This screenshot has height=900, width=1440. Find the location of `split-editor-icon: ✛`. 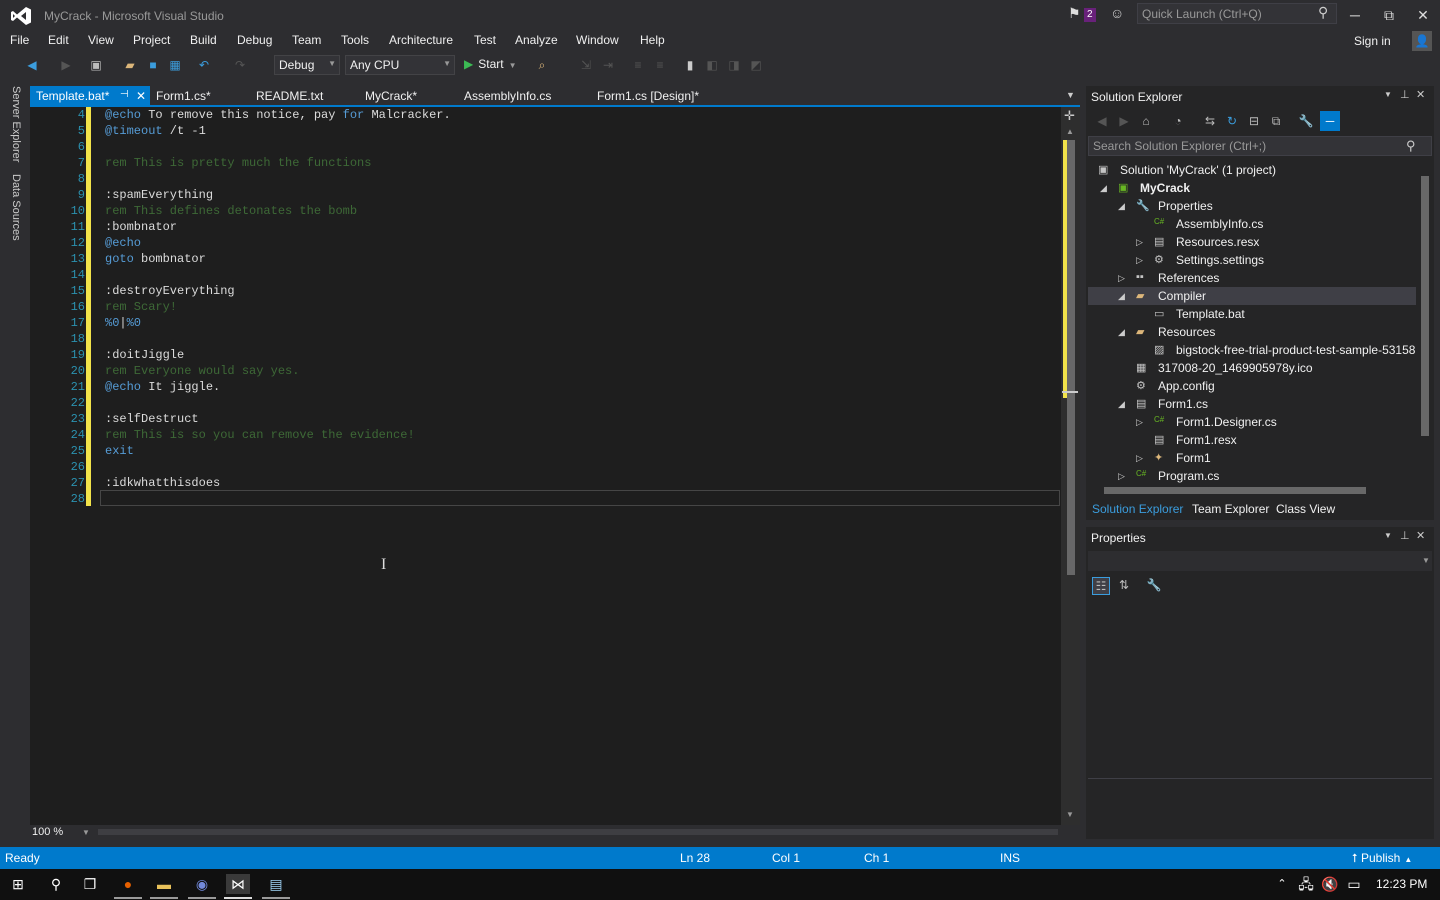

split-editor-icon: ✛ is located at coordinates (1069, 116).